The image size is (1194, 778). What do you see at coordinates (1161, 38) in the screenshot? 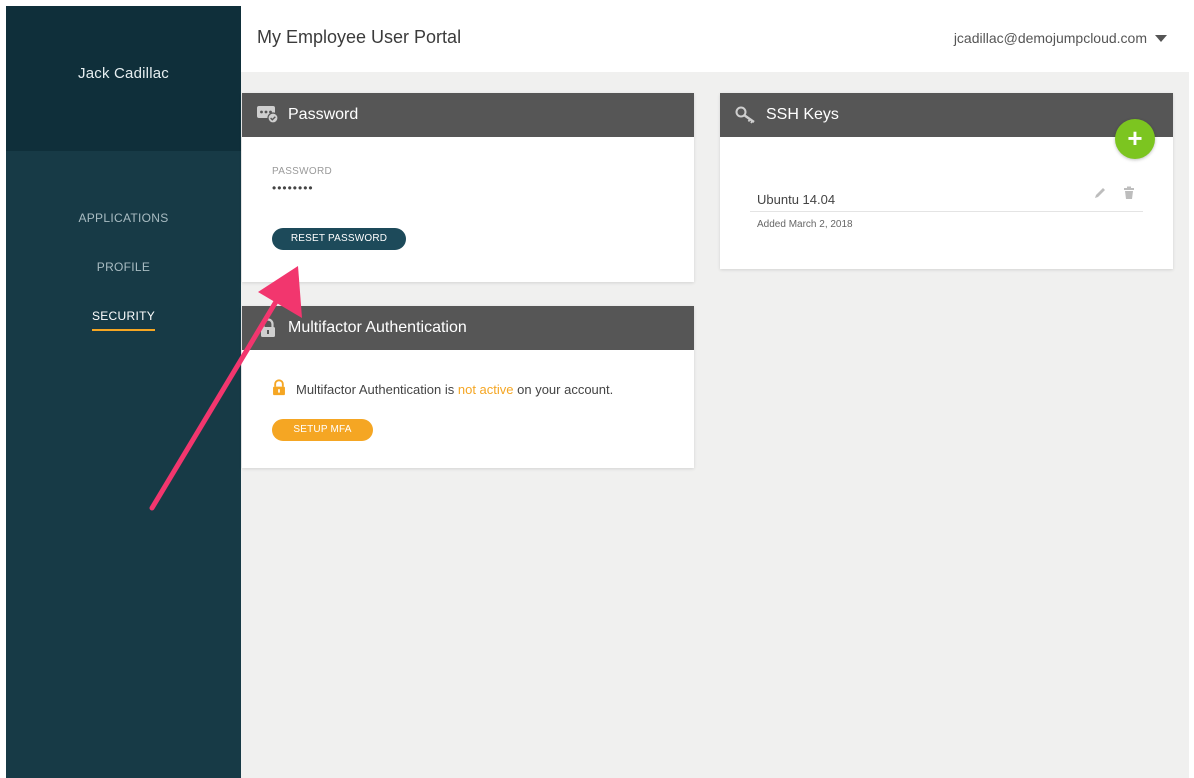
I see `caret-down-icon` at bounding box center [1161, 38].